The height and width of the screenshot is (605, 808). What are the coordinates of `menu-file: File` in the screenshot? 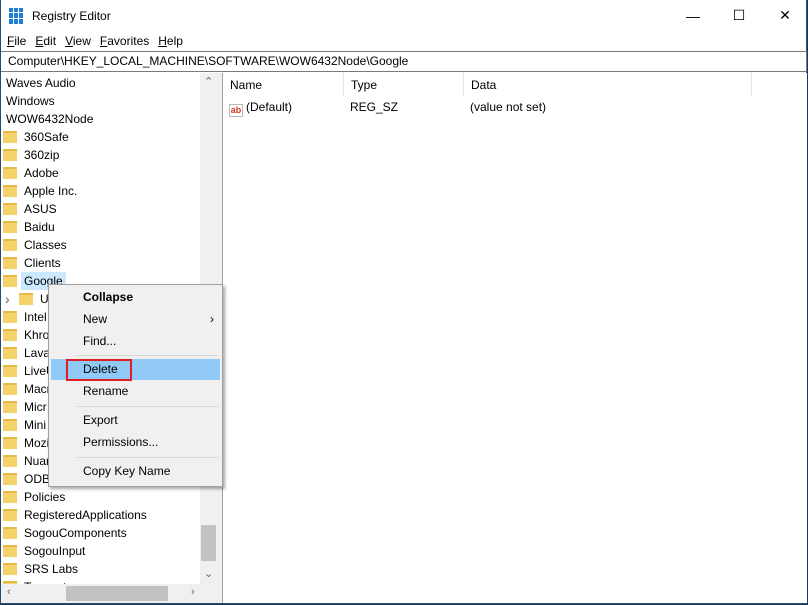 It's located at (15, 41).